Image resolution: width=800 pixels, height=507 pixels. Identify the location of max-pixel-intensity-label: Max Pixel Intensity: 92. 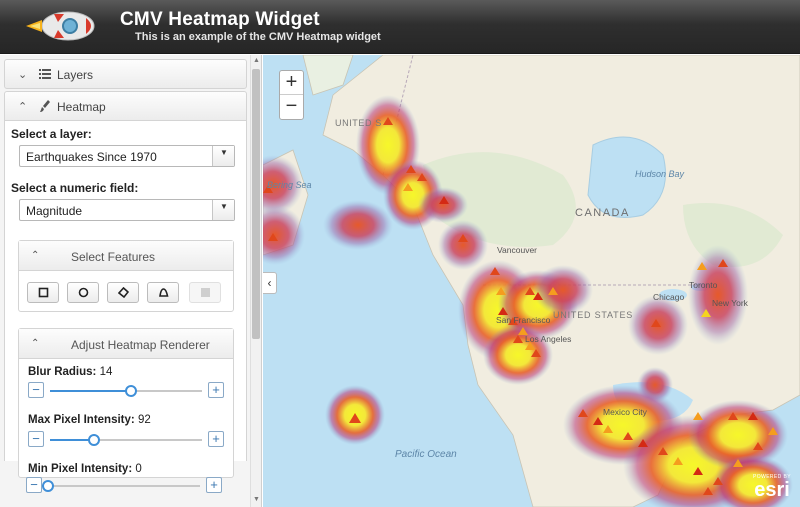
(89, 420).